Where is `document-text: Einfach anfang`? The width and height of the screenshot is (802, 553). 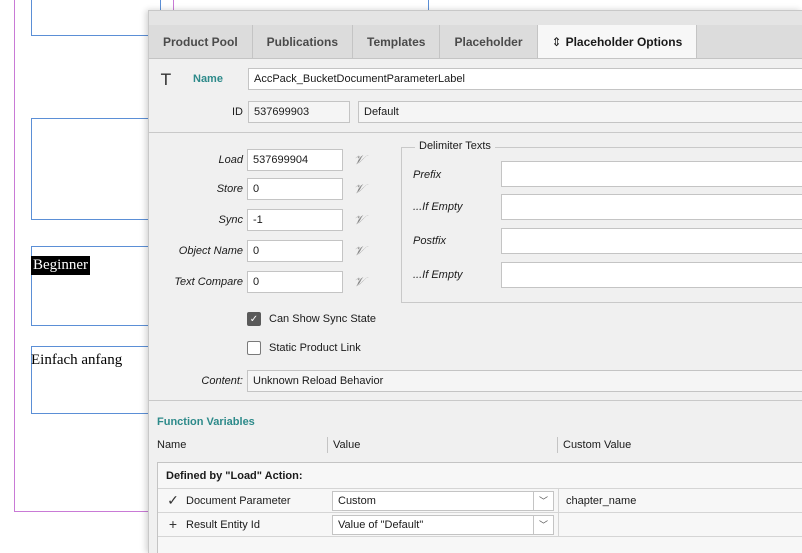 document-text: Einfach anfang is located at coordinates (76, 360).